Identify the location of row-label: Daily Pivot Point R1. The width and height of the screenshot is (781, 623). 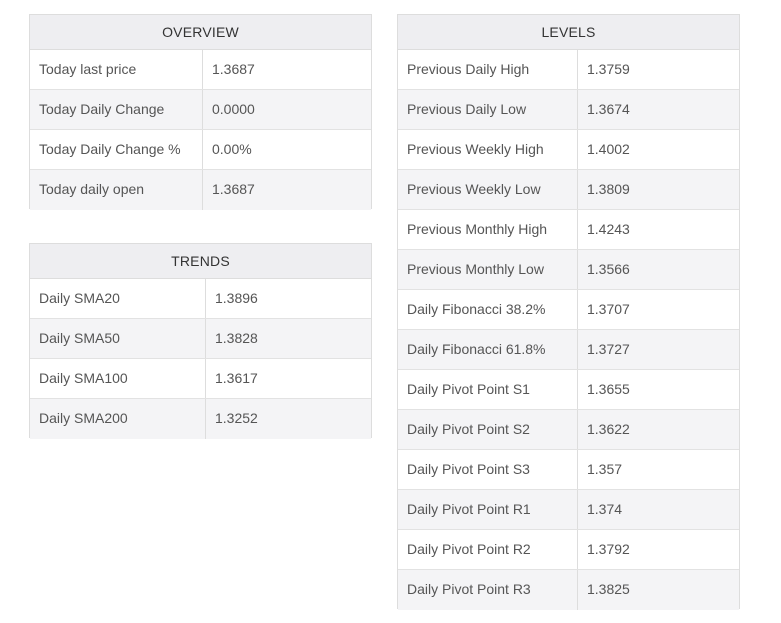
(488, 509).